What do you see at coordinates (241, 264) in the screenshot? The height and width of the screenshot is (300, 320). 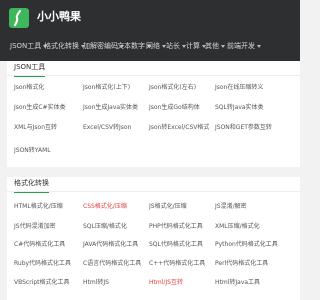 I see `tool-link: Perl代码格式化工具` at bounding box center [241, 264].